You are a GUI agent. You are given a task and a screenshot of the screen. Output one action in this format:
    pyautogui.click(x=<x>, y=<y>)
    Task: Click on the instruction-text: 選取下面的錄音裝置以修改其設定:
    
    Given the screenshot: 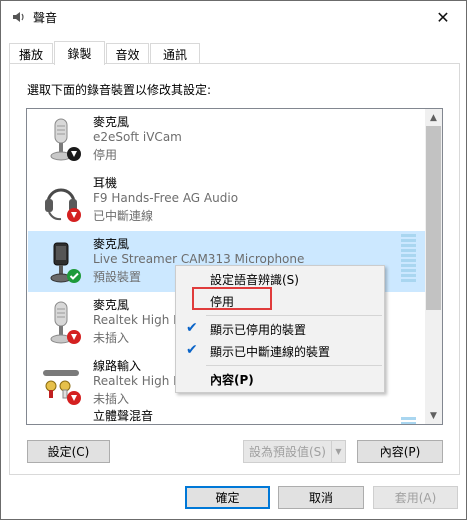 What is the action you would take?
    pyautogui.click(x=119, y=90)
    